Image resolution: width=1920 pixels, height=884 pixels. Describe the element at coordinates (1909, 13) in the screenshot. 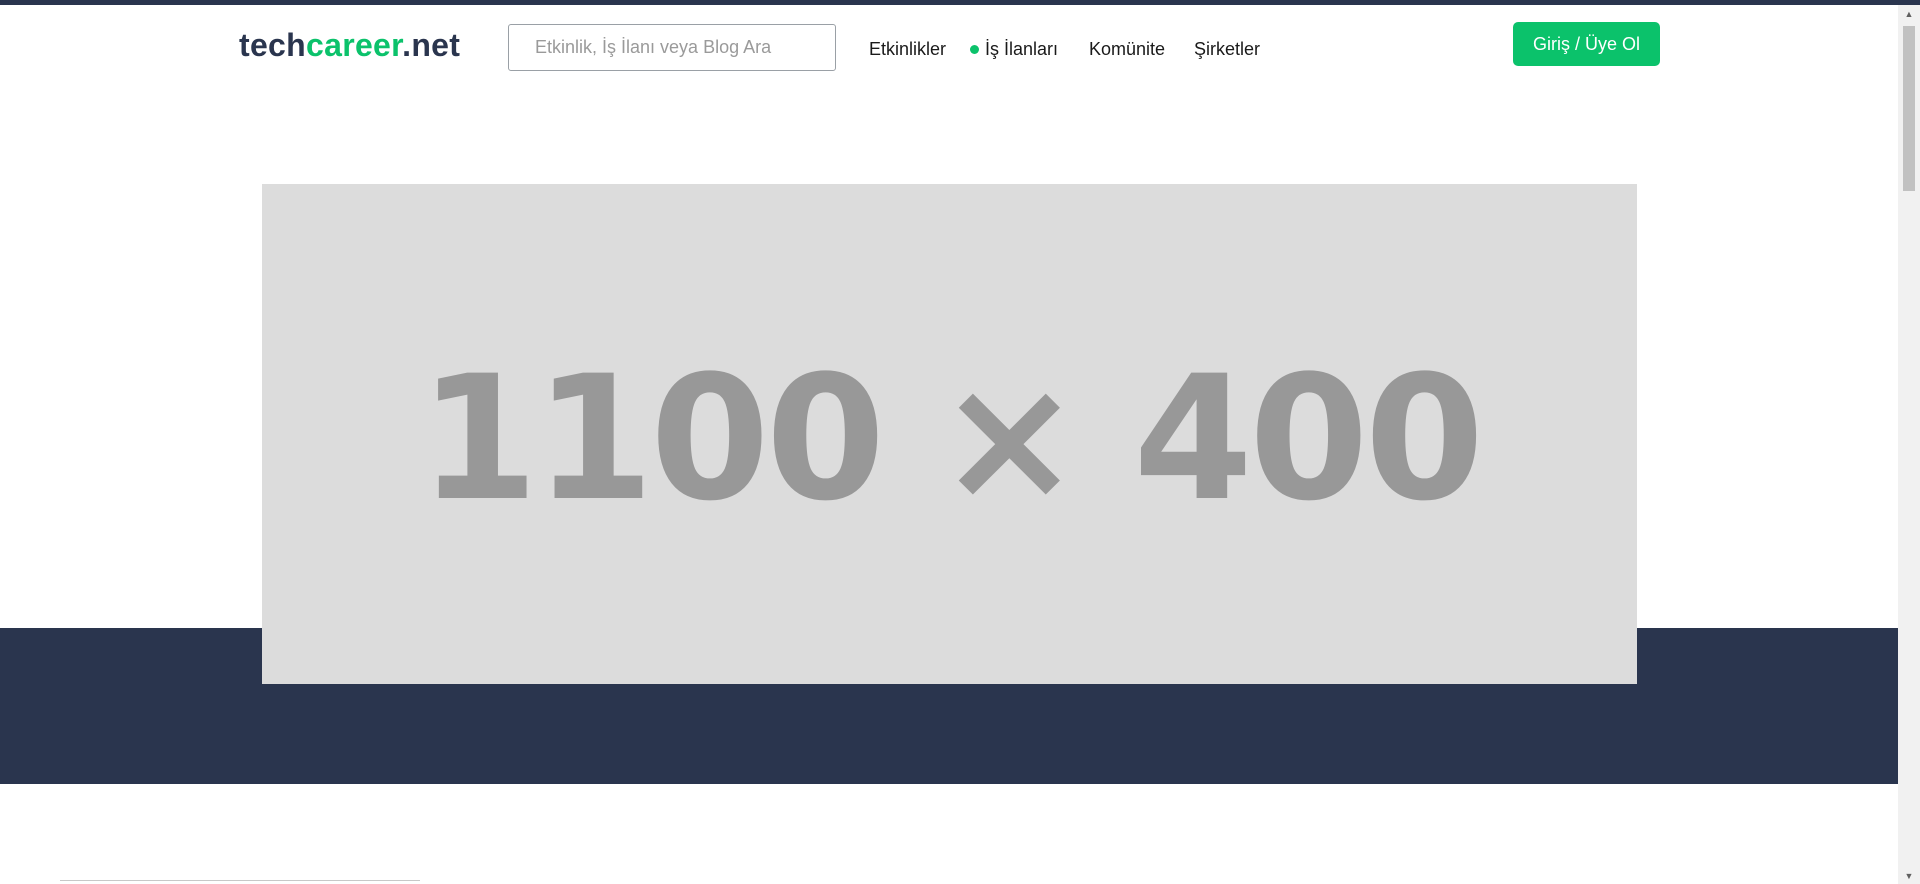

I see `triangle-up-icon: ▲` at that location.